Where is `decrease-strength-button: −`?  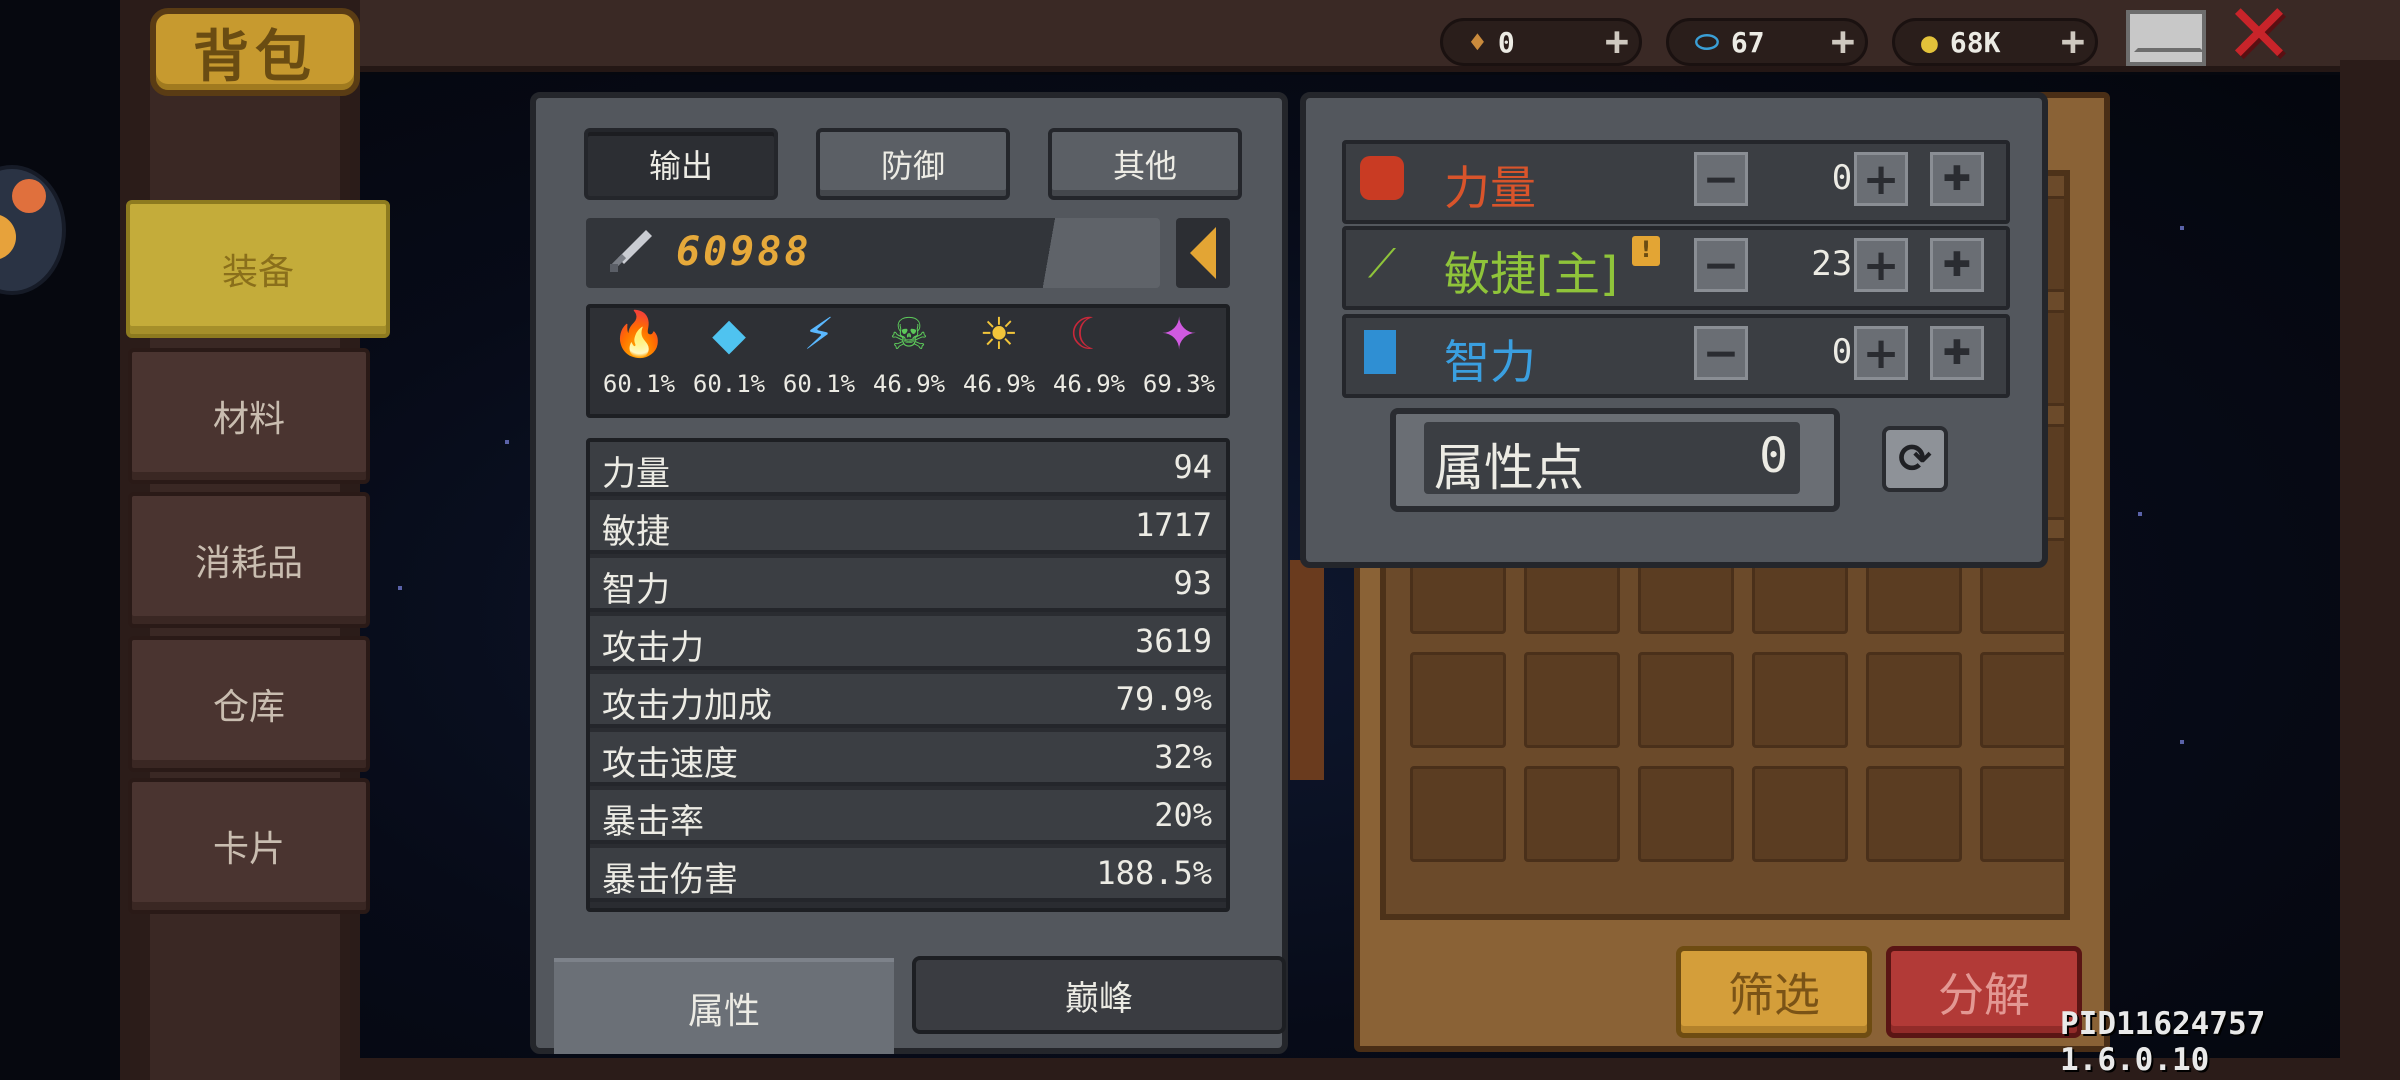
decrease-strength-button: − is located at coordinates (1721, 179).